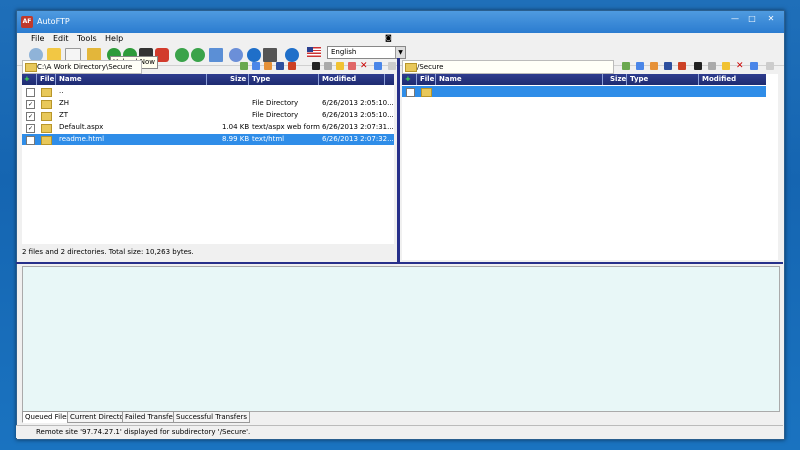  What do you see at coordinates (182, 55) in the screenshot?
I see `sync-left-icon` at bounding box center [182, 55].